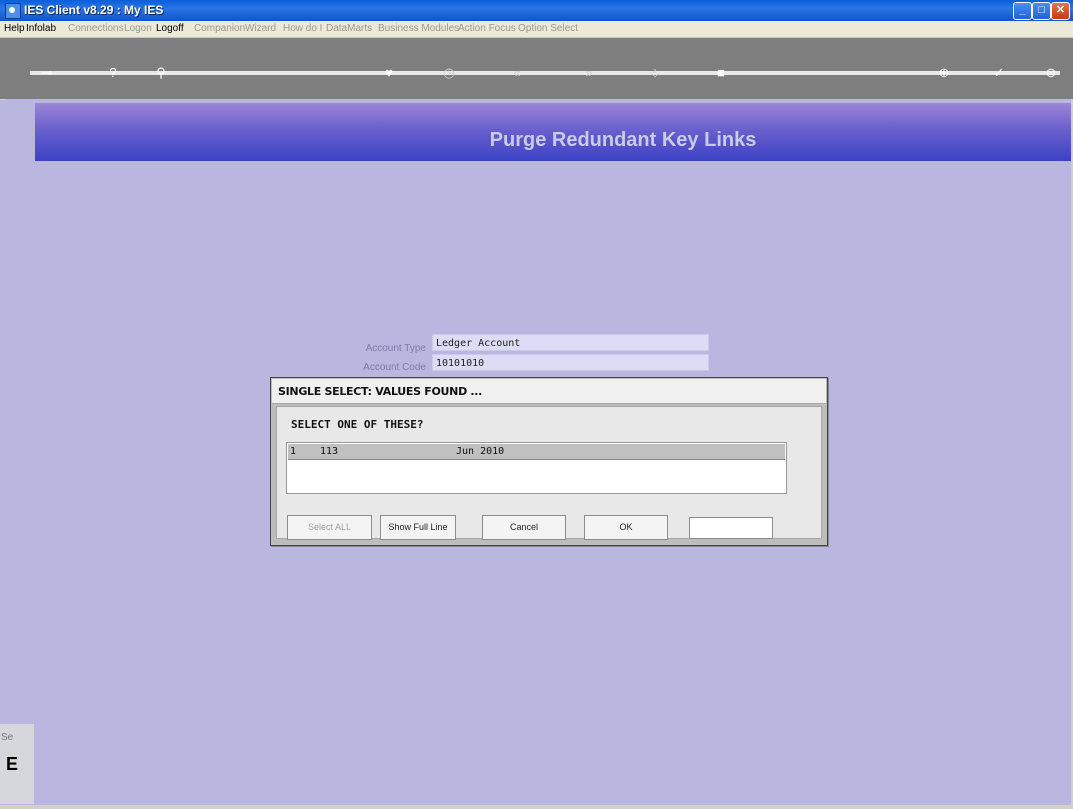 The width and height of the screenshot is (1073, 809). I want to click on list-item-period: Jun 2010, so click(480, 451).